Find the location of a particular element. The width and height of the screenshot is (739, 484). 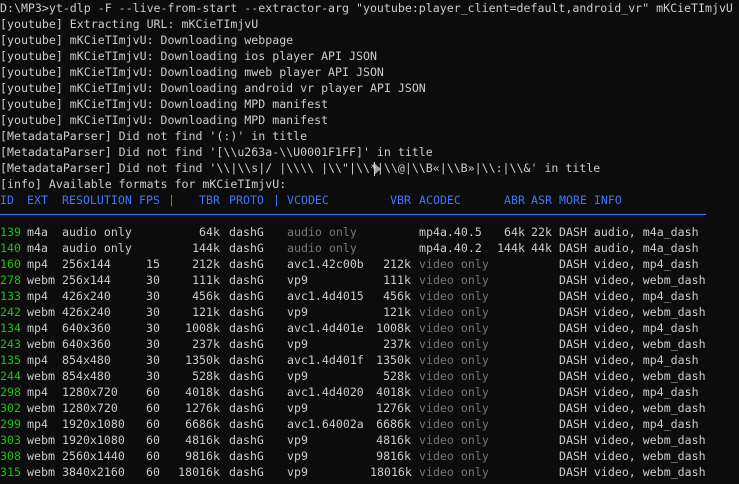

cell-tbr: 1276k is located at coordinates (202, 408).